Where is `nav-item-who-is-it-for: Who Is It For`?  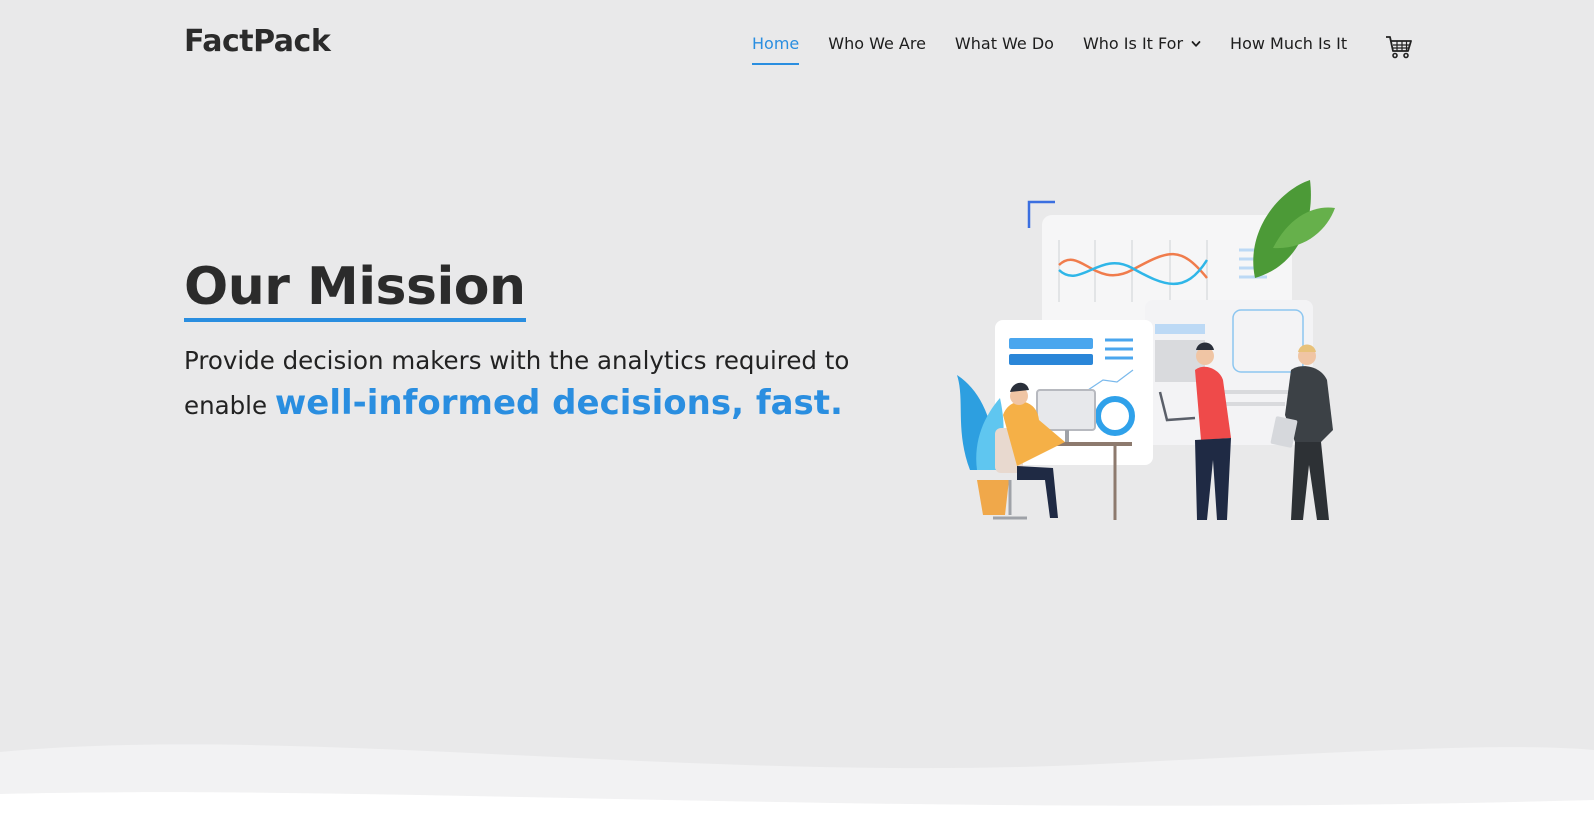
nav-item-who-is-it-for: Who Is It For is located at coordinates (1142, 48).